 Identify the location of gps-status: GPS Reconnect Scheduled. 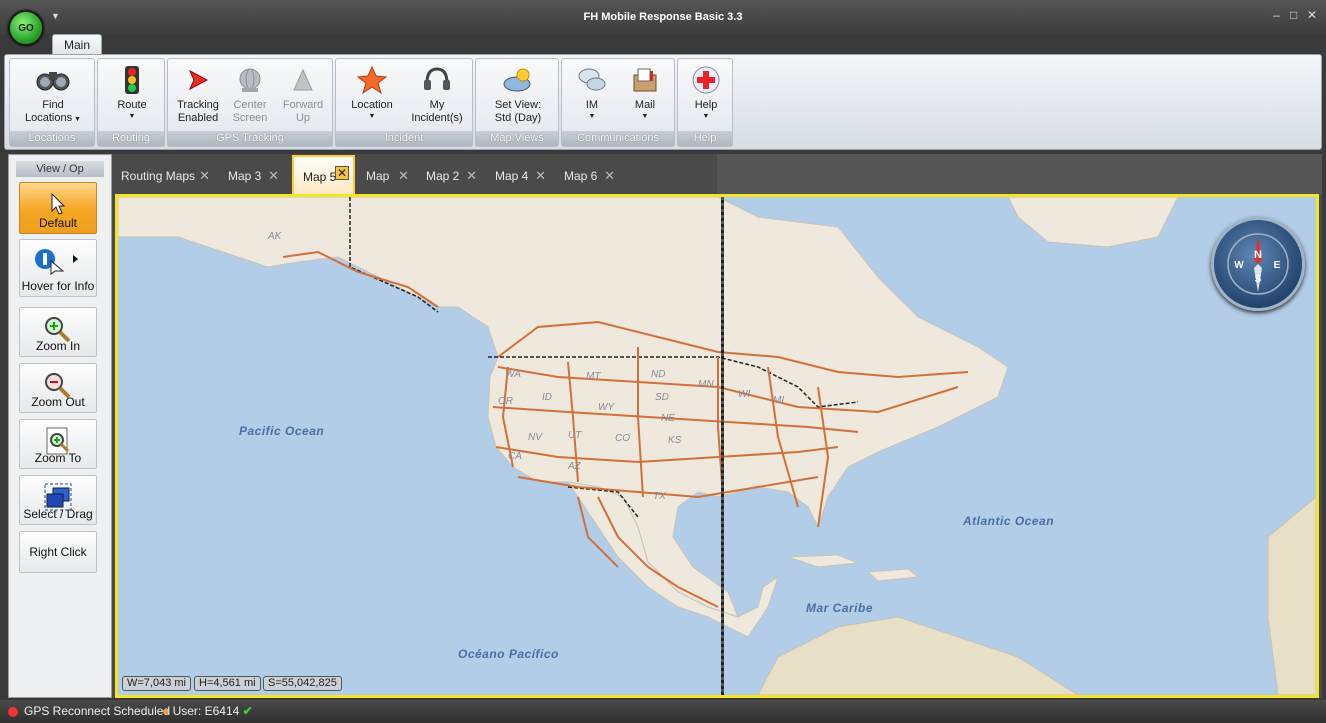
(89, 711).